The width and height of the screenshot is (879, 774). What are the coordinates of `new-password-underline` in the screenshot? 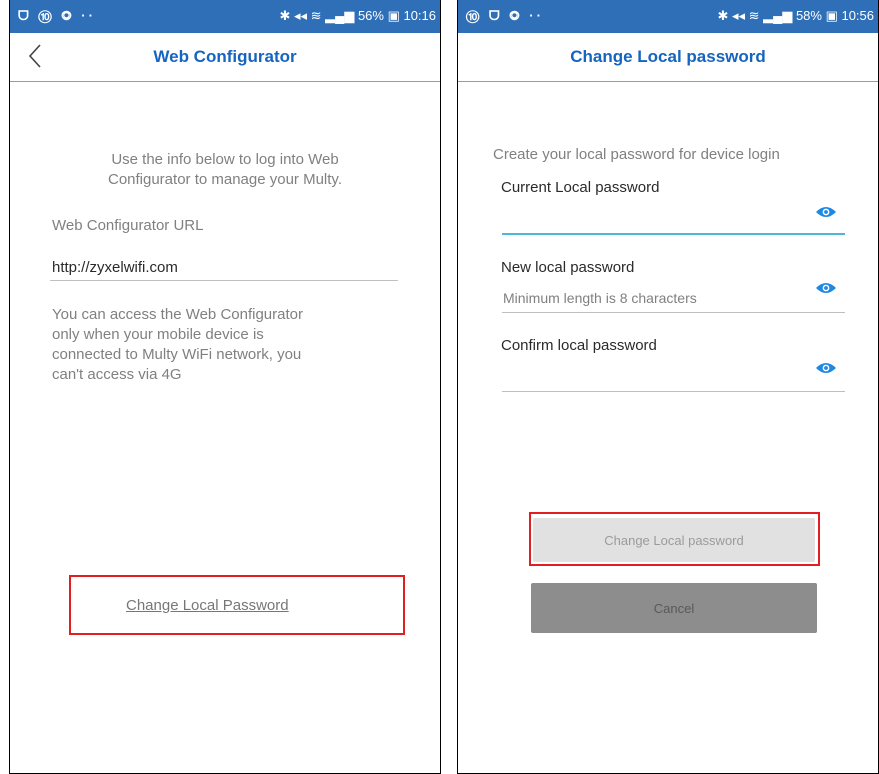 It's located at (673, 312).